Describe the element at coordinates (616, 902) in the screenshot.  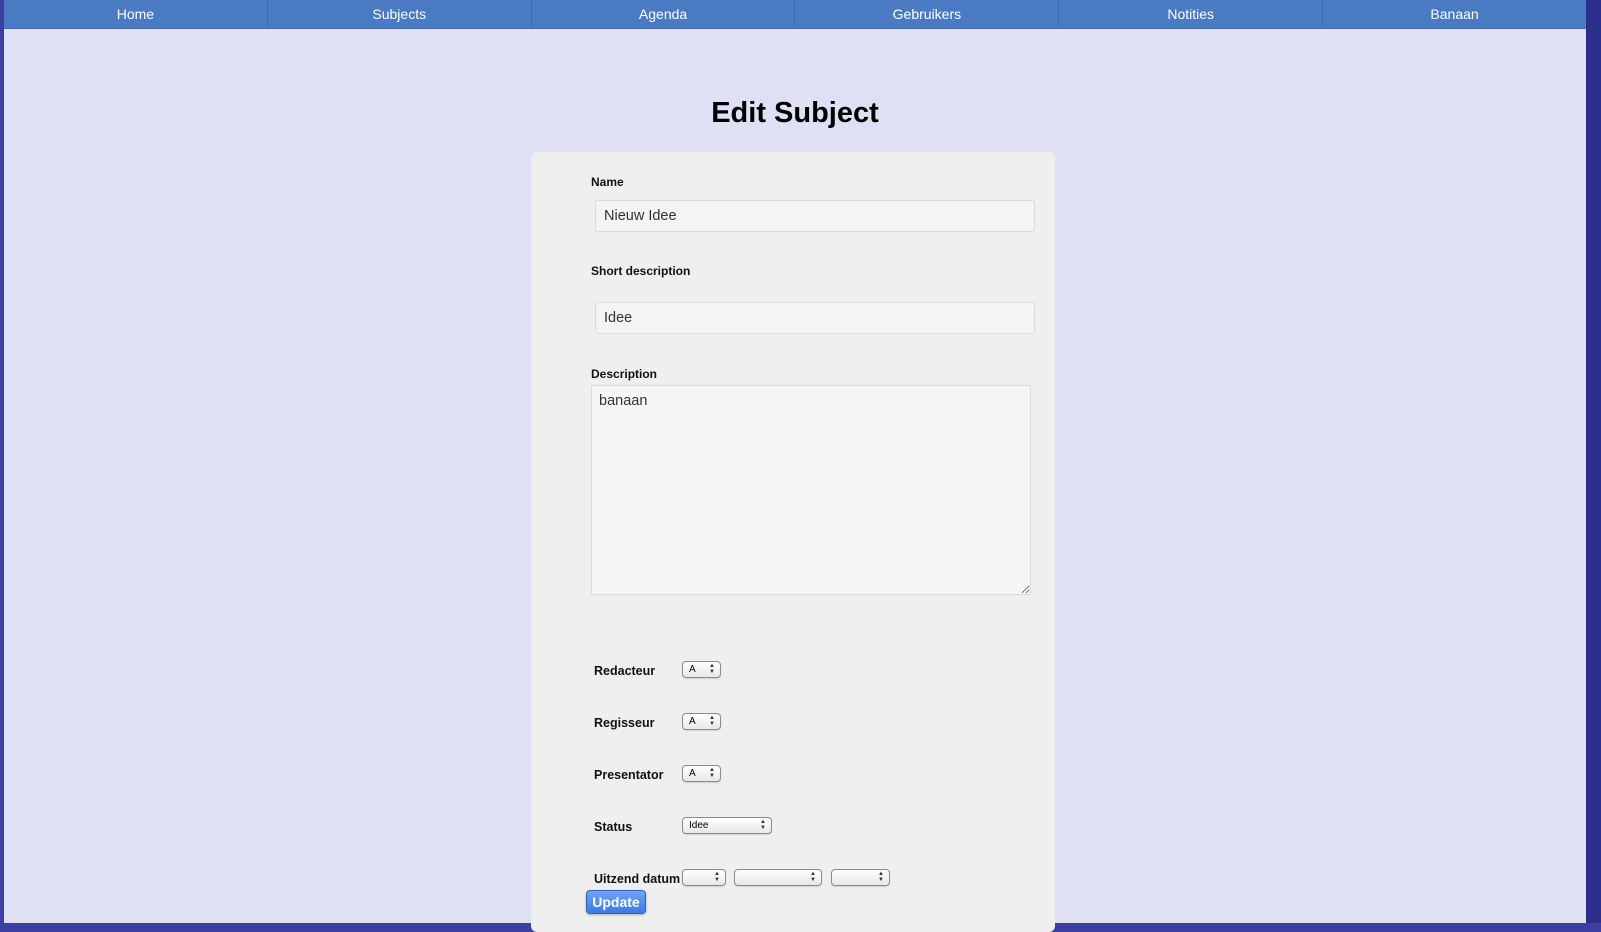
I see `update-button: Update` at that location.